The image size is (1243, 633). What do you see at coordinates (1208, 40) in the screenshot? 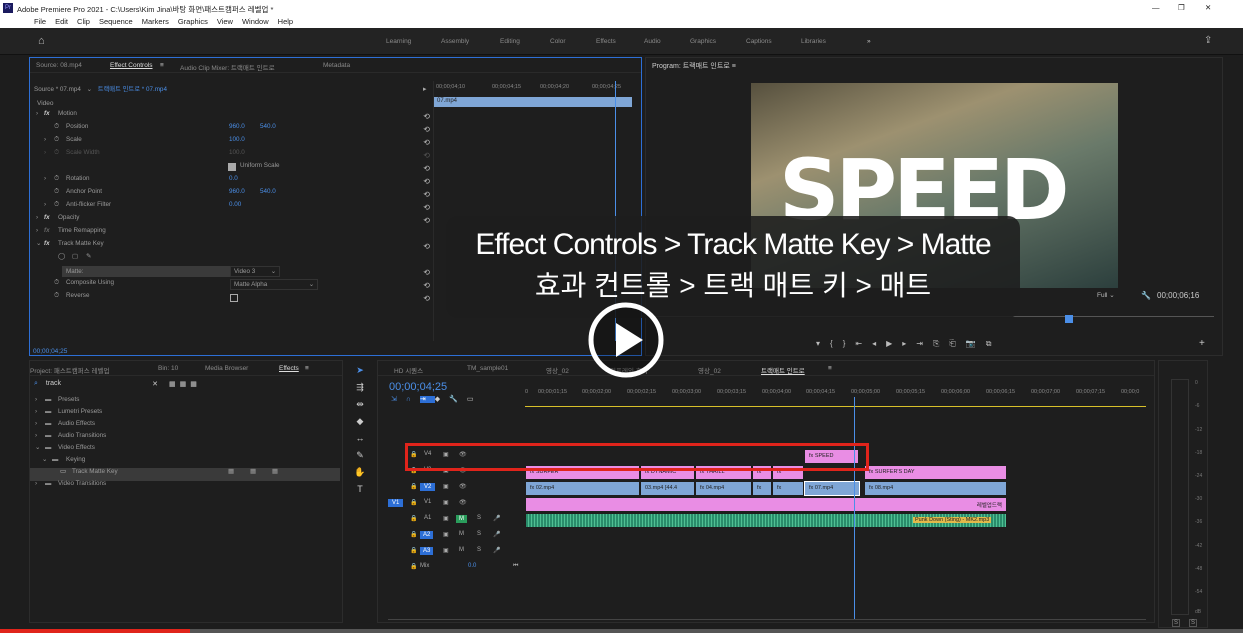
I see `share-icon: ⇪` at bounding box center [1208, 40].